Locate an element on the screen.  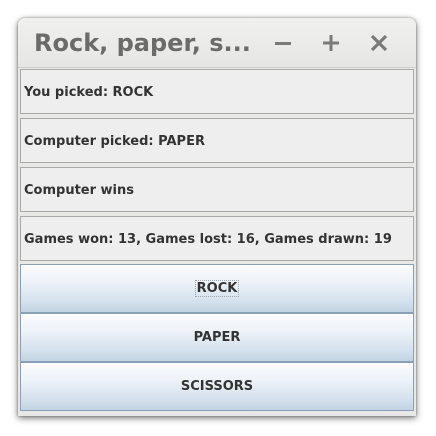
scissors-button-label: SCISSORS is located at coordinates (217, 386).